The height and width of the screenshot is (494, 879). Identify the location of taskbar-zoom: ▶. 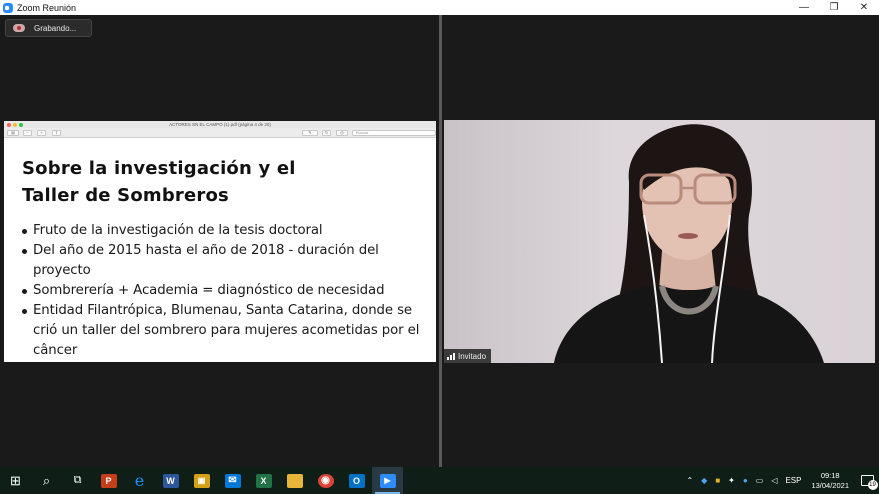
(387, 480).